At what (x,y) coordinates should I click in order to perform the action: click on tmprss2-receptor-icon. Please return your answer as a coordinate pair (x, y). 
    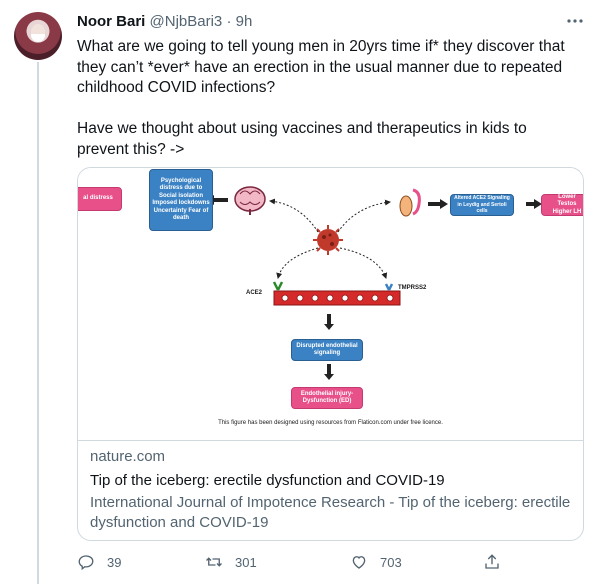
    Looking at the image, I should click on (389, 287).